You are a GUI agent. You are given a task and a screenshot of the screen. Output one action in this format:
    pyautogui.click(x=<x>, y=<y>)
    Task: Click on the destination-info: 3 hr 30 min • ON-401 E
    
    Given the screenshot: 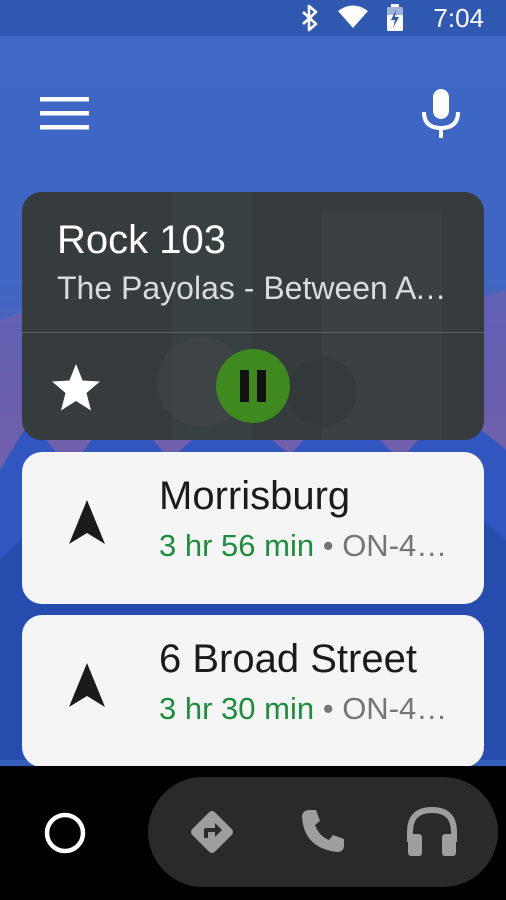 What is the action you would take?
    pyautogui.click(x=304, y=709)
    